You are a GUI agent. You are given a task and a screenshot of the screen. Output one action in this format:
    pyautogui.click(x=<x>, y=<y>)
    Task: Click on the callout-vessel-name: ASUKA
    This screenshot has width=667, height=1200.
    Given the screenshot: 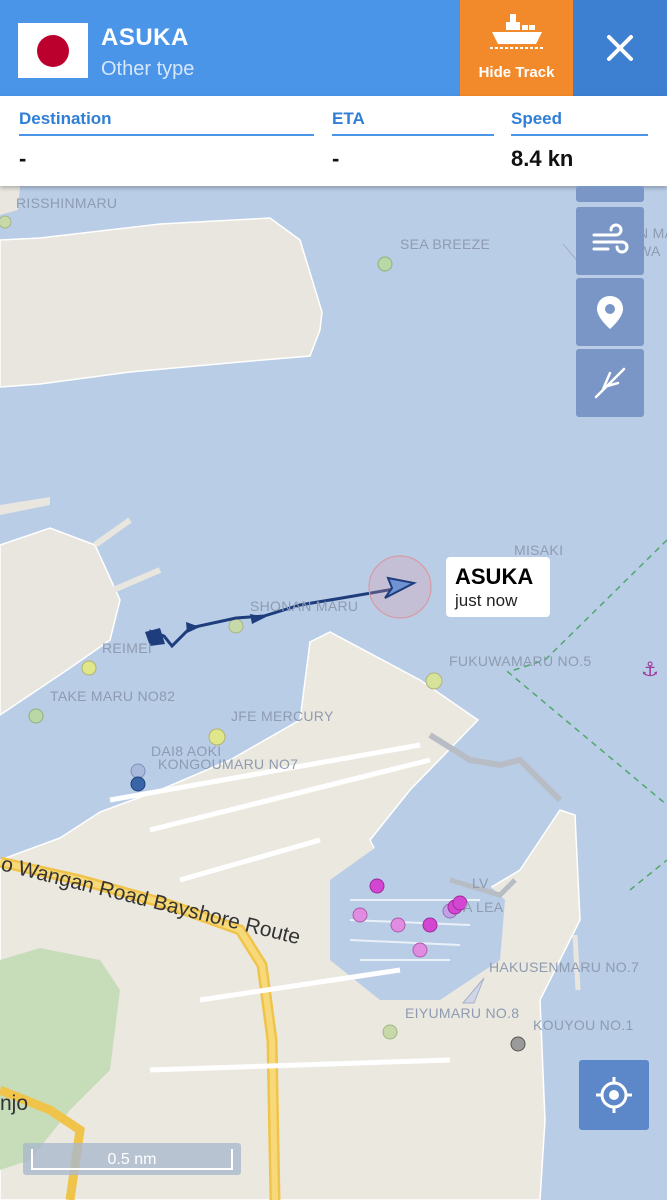 What is the action you would take?
    pyautogui.click(x=494, y=576)
    